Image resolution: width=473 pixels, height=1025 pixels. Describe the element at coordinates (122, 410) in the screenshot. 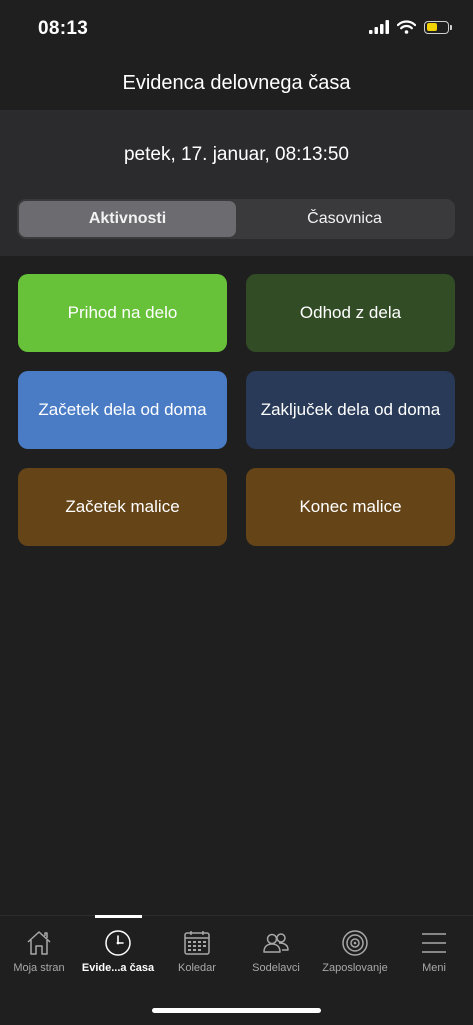

I see `start-remote-work-button: Začetek dela od doma` at that location.